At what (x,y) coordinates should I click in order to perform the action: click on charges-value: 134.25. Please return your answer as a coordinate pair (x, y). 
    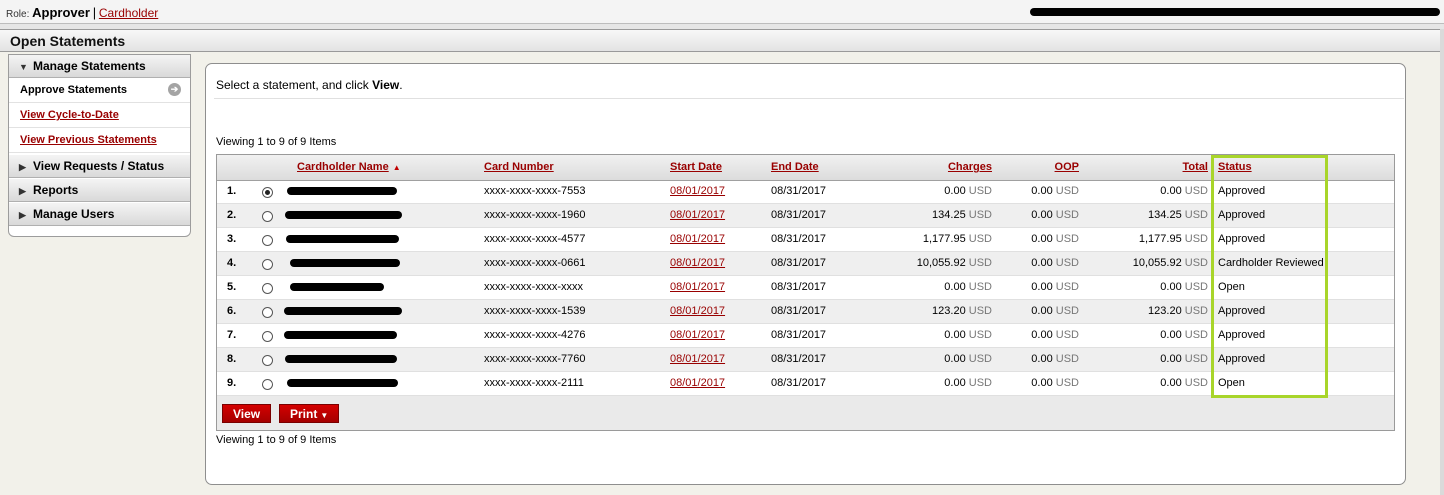
    Looking at the image, I should click on (949, 215).